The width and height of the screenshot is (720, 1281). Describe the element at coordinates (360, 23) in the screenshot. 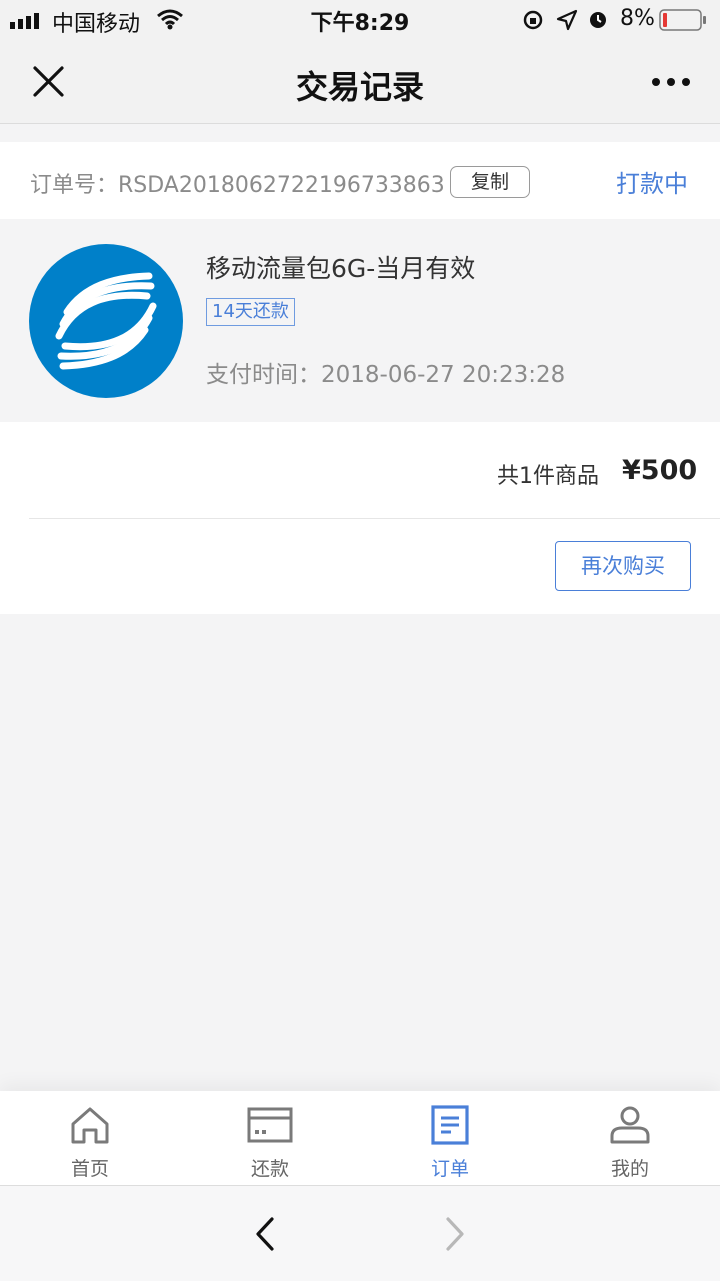

I see `status-time: 下午8:29` at that location.